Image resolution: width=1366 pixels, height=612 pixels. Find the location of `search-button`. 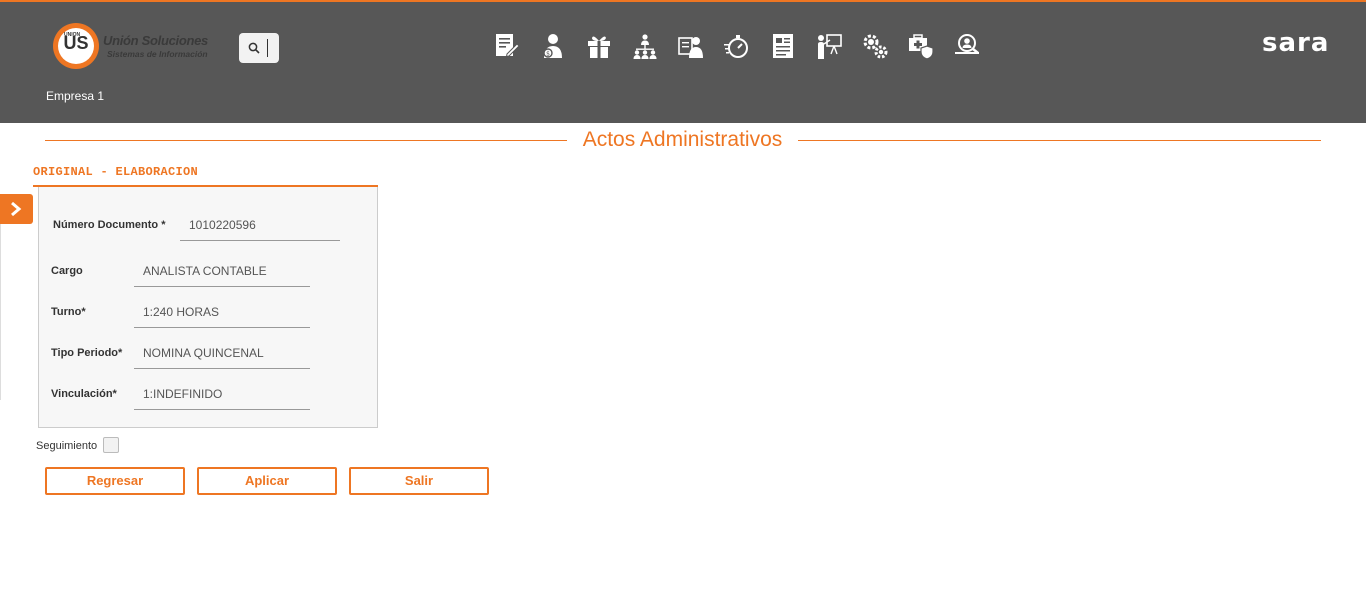

search-button is located at coordinates (259, 48).